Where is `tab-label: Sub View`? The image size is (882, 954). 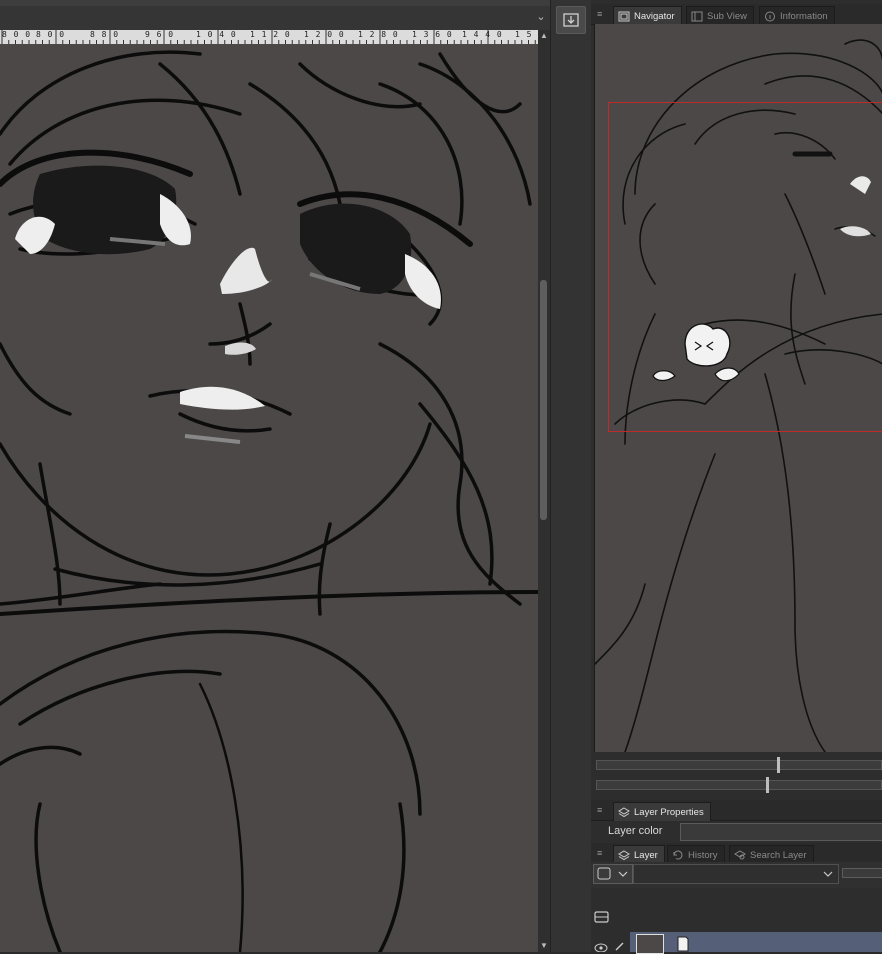
tab-label: Sub View is located at coordinates (727, 16).